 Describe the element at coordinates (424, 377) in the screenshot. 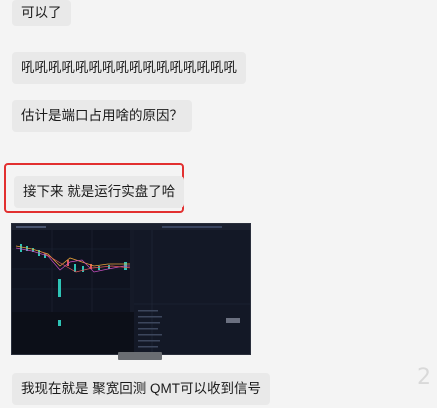

I see `watermark-icon: 2` at that location.